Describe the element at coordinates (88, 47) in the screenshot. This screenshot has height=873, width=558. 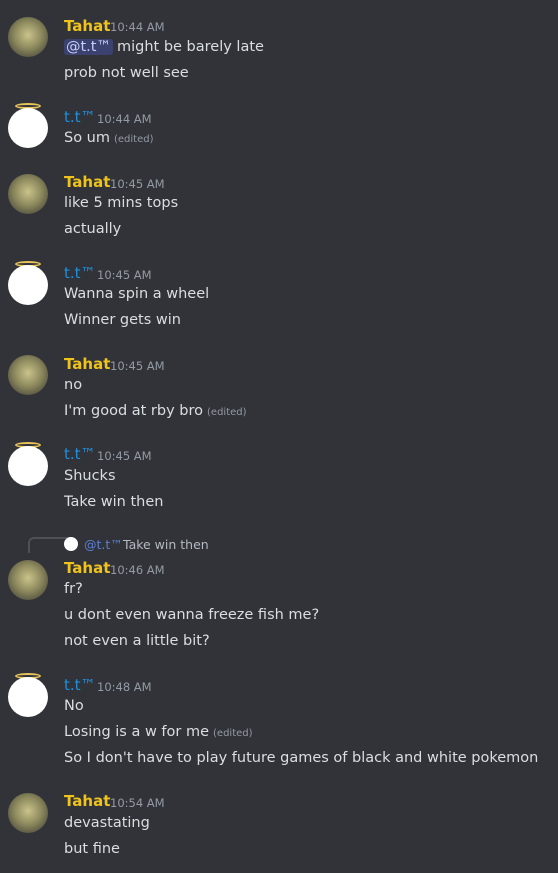
I see `user-mention: @t.t™` at that location.